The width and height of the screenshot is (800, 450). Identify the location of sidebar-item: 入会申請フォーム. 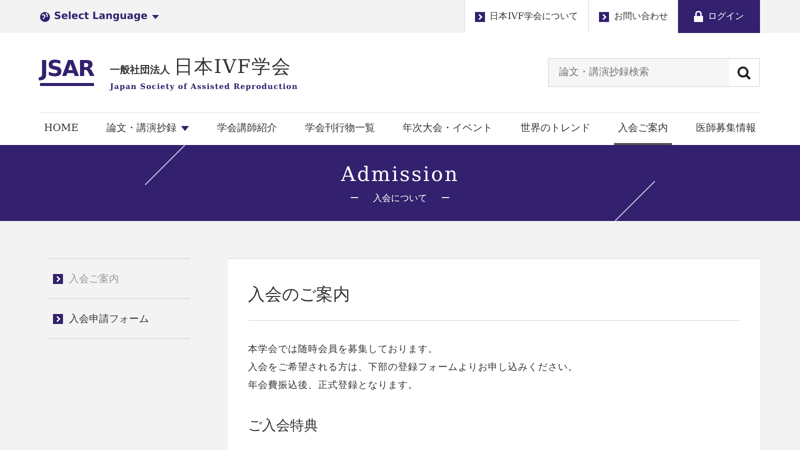
(119, 319).